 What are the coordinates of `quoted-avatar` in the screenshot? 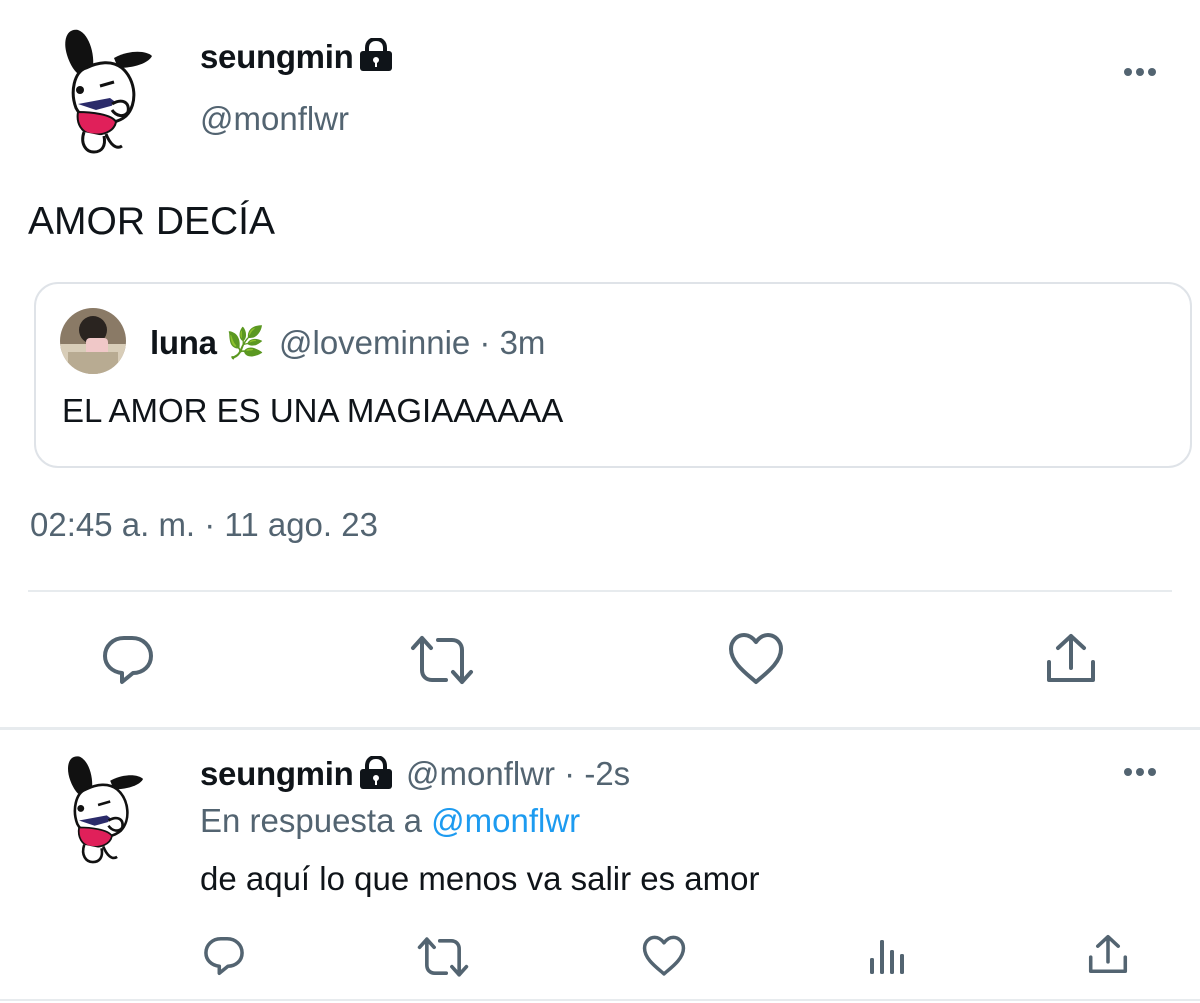 It's located at (93, 341).